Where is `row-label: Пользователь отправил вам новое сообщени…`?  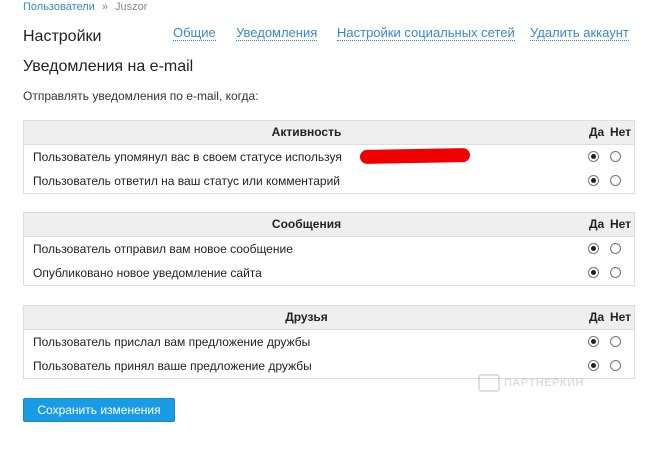 row-label: Пользователь отправил вам новое сообщени… is located at coordinates (163, 249).